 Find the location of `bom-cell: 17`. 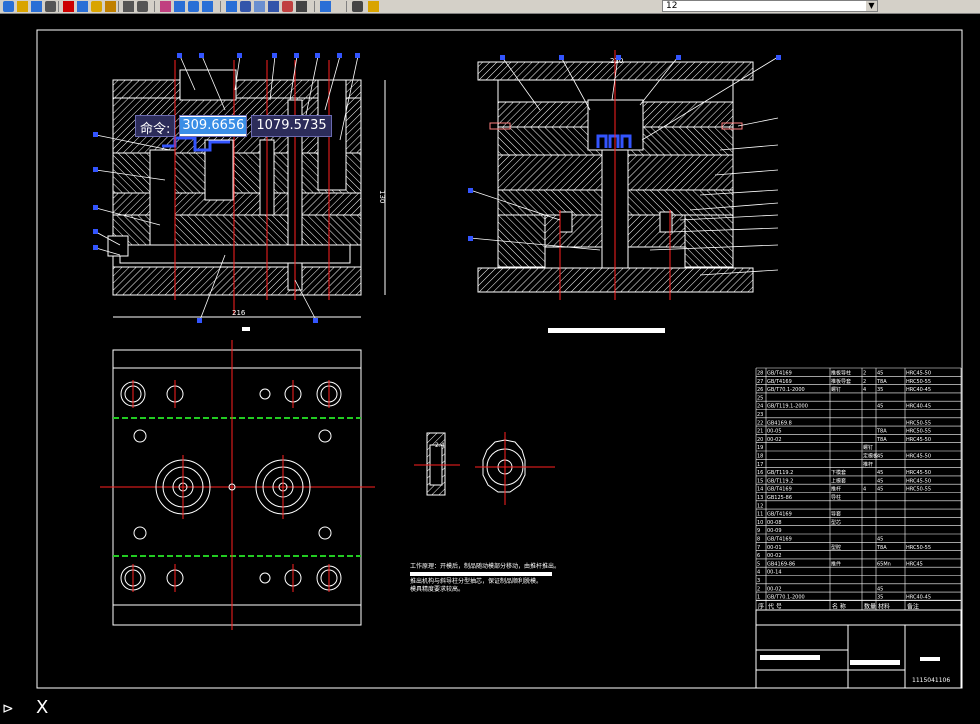

bom-cell: 17 is located at coordinates (760, 465).